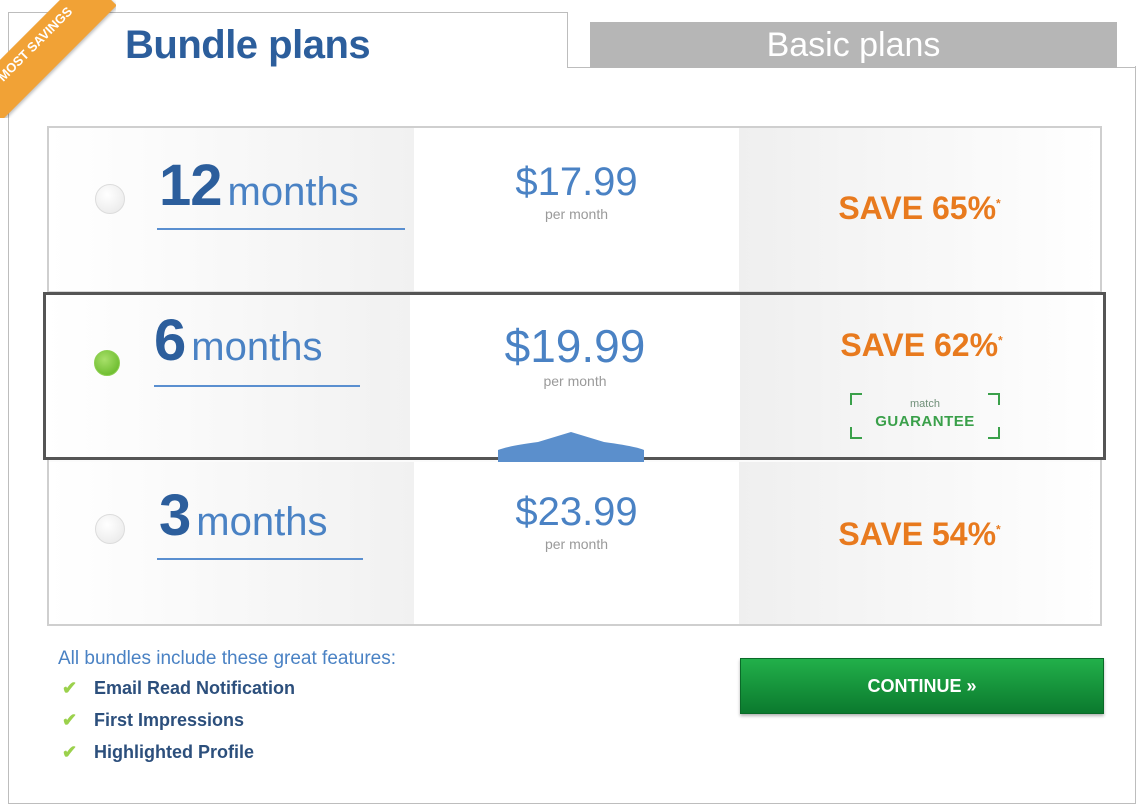  Describe the element at coordinates (110, 199) in the screenshot. I see `radio-12-months` at that location.